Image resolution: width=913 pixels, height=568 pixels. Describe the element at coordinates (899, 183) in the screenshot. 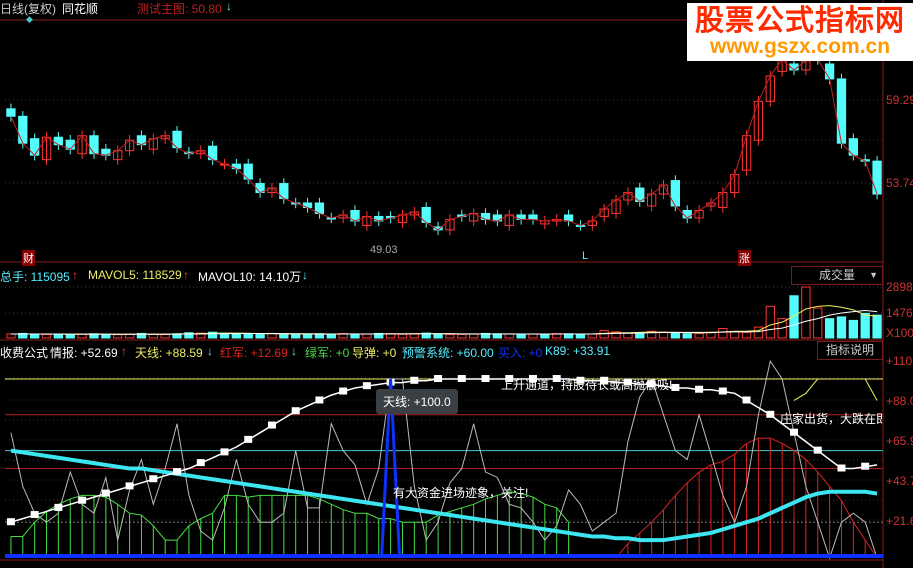

I see `price-axis-label: 53.74` at that location.